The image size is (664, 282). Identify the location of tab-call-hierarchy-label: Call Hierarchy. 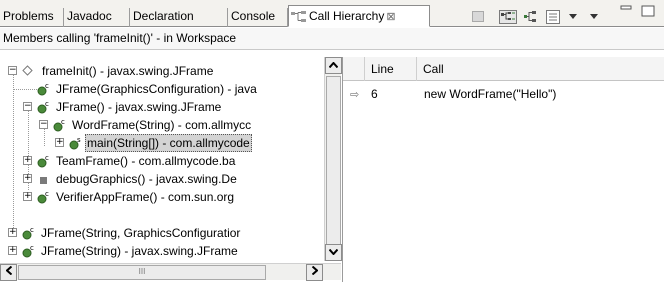
(347, 16).